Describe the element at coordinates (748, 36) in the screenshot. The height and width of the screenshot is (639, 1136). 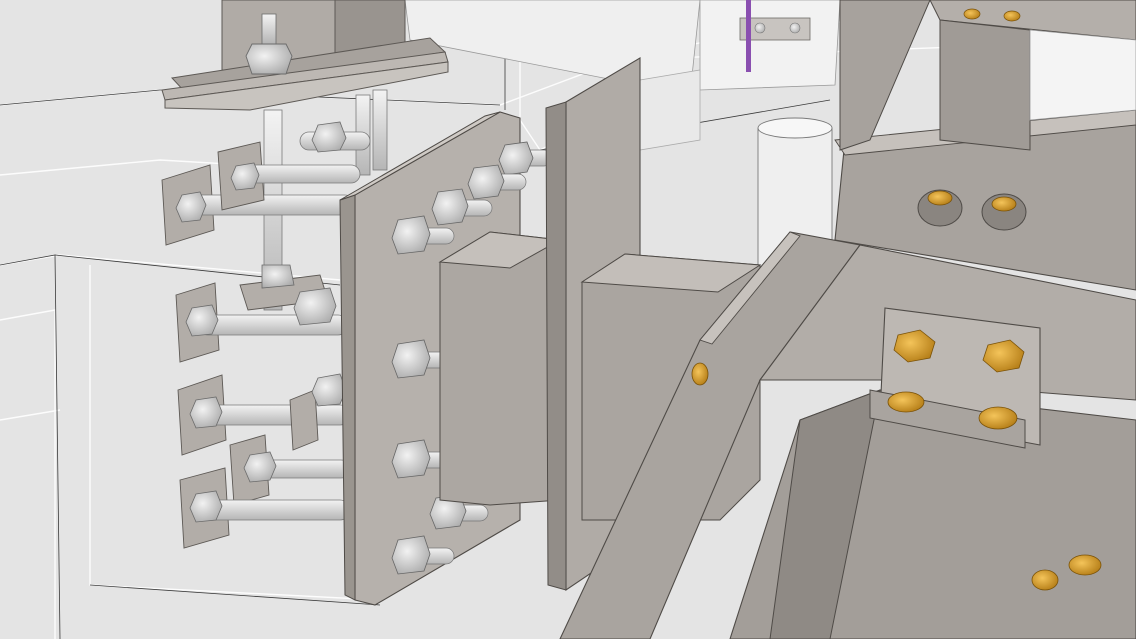
I see `purple-rod` at that location.